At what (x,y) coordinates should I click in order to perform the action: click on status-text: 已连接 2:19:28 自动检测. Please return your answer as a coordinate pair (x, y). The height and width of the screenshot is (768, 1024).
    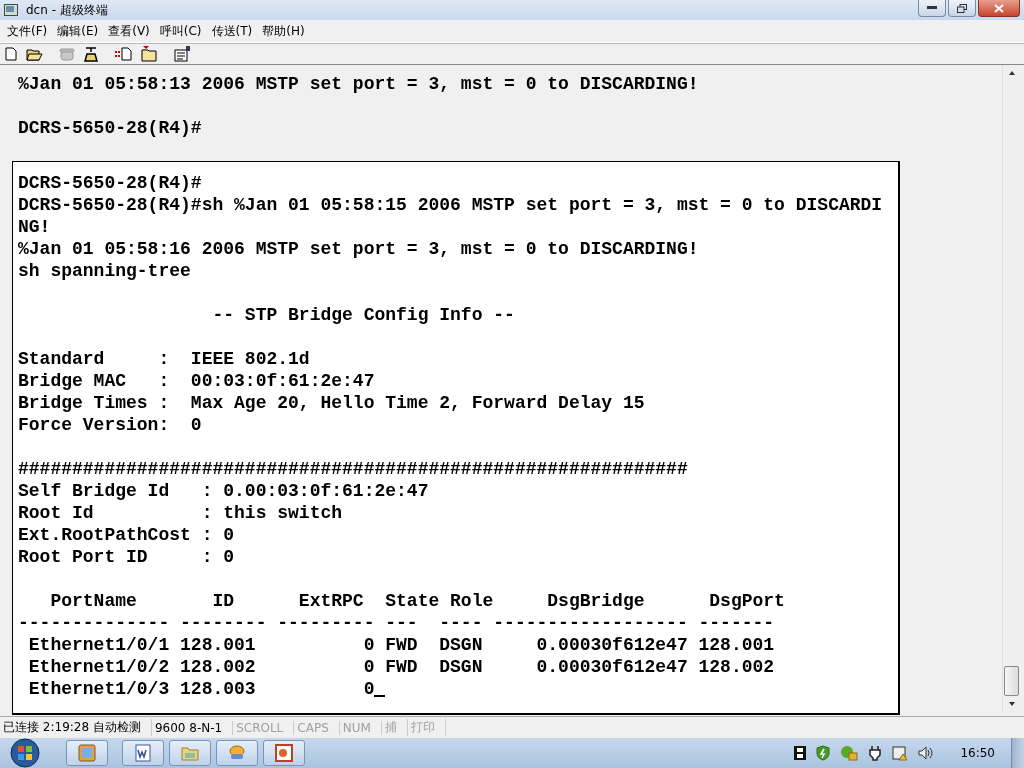
    Looking at the image, I should click on (76, 727).